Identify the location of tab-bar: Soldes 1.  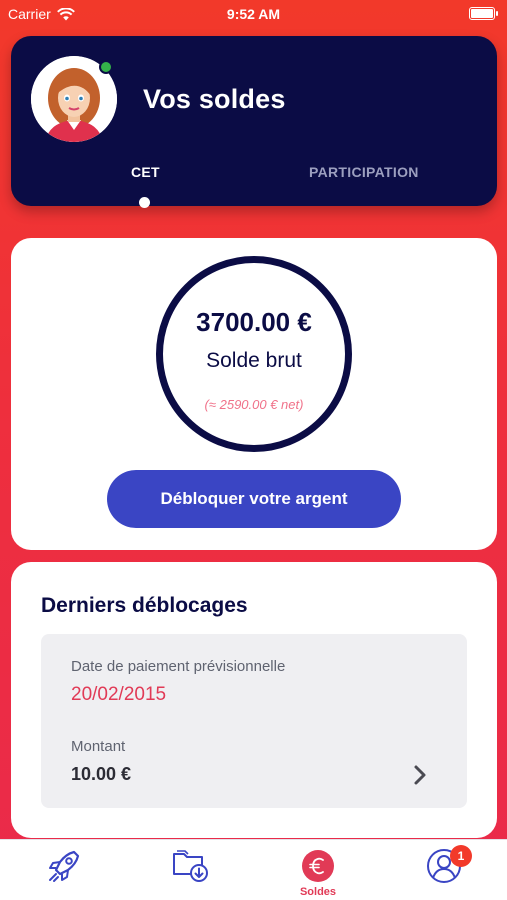
(253, 869).